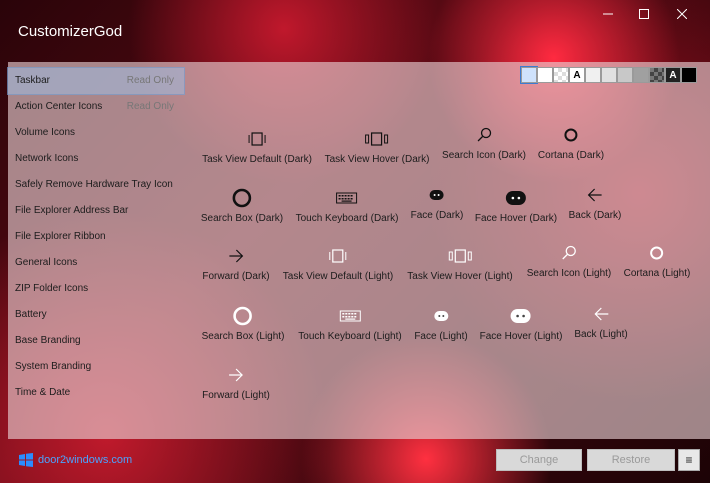 The width and height of the screenshot is (710, 483). What do you see at coordinates (60, 236) in the screenshot?
I see `sidebar-item-label: File Explorer Ribbon` at bounding box center [60, 236].